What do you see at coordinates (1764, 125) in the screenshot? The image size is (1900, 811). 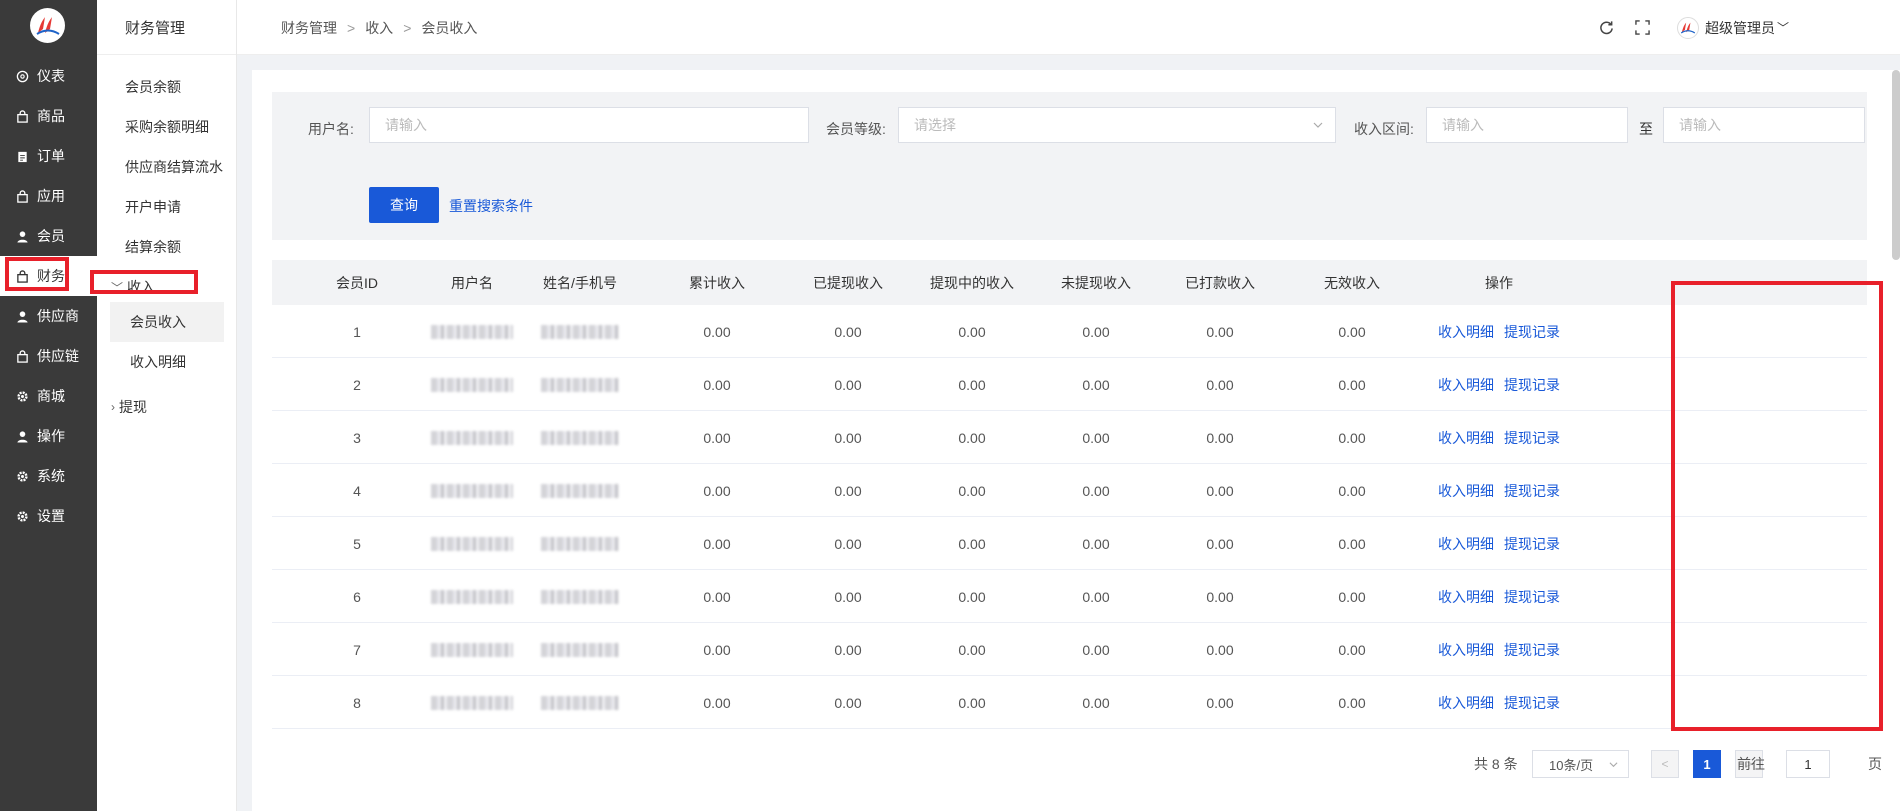 I see `range-to-input: 请输入` at bounding box center [1764, 125].